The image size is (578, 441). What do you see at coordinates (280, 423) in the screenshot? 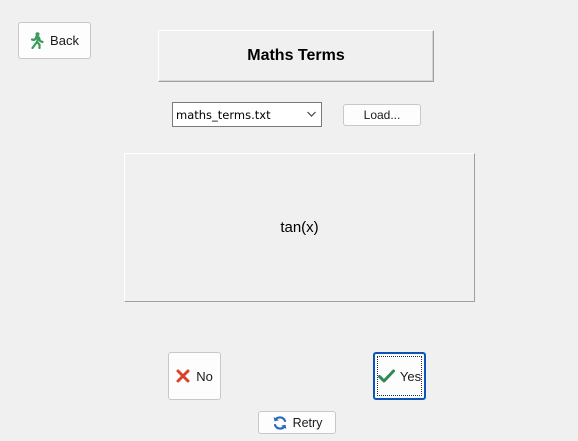
I see `refresh-icon` at bounding box center [280, 423].